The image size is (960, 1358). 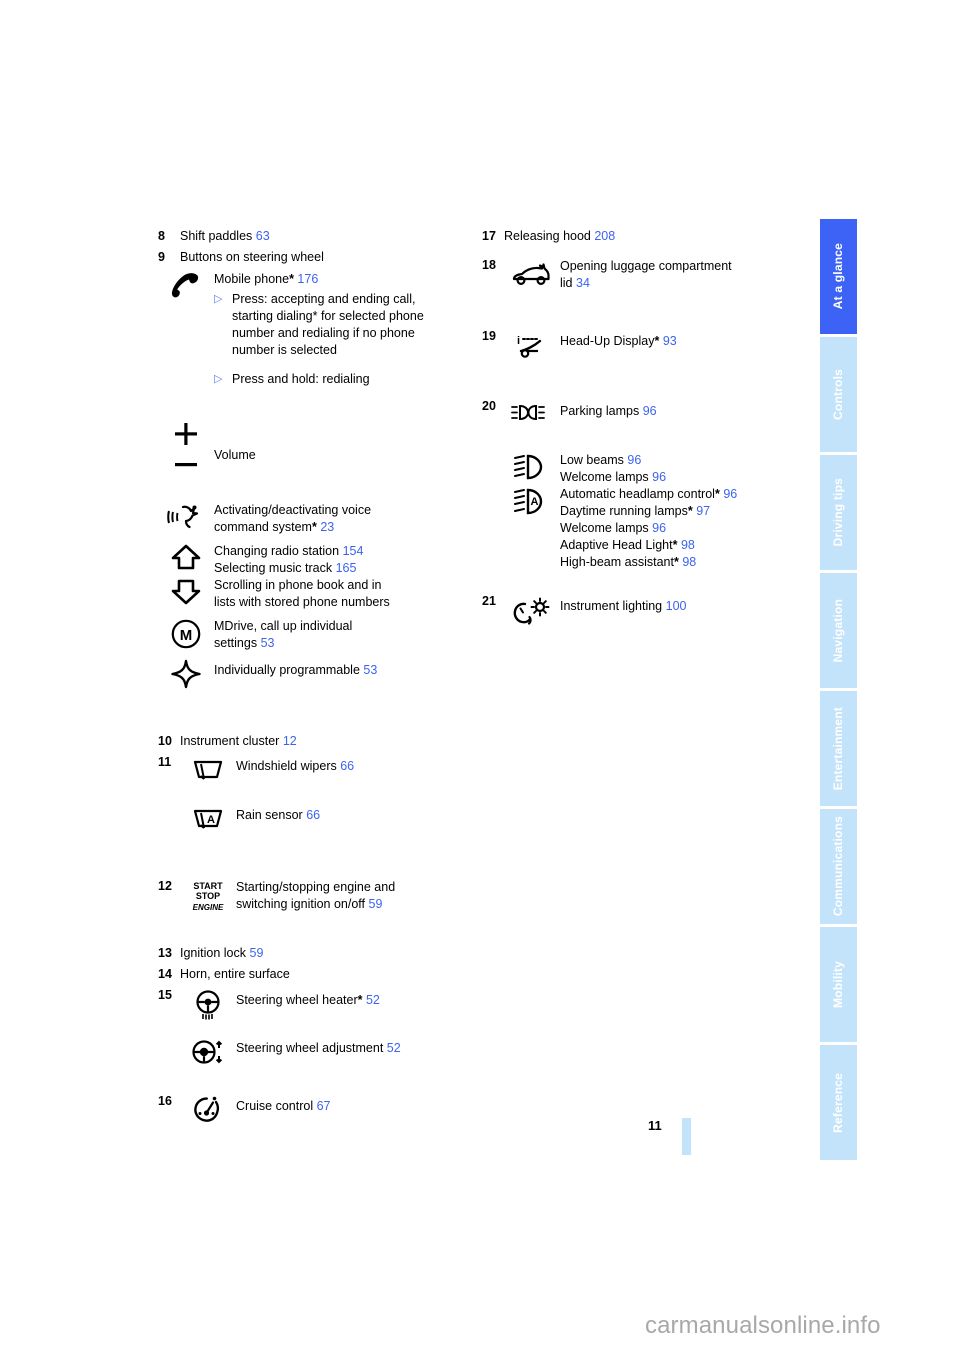 I want to click on tab-entertainment: Entertainment, so click(x=838, y=748).